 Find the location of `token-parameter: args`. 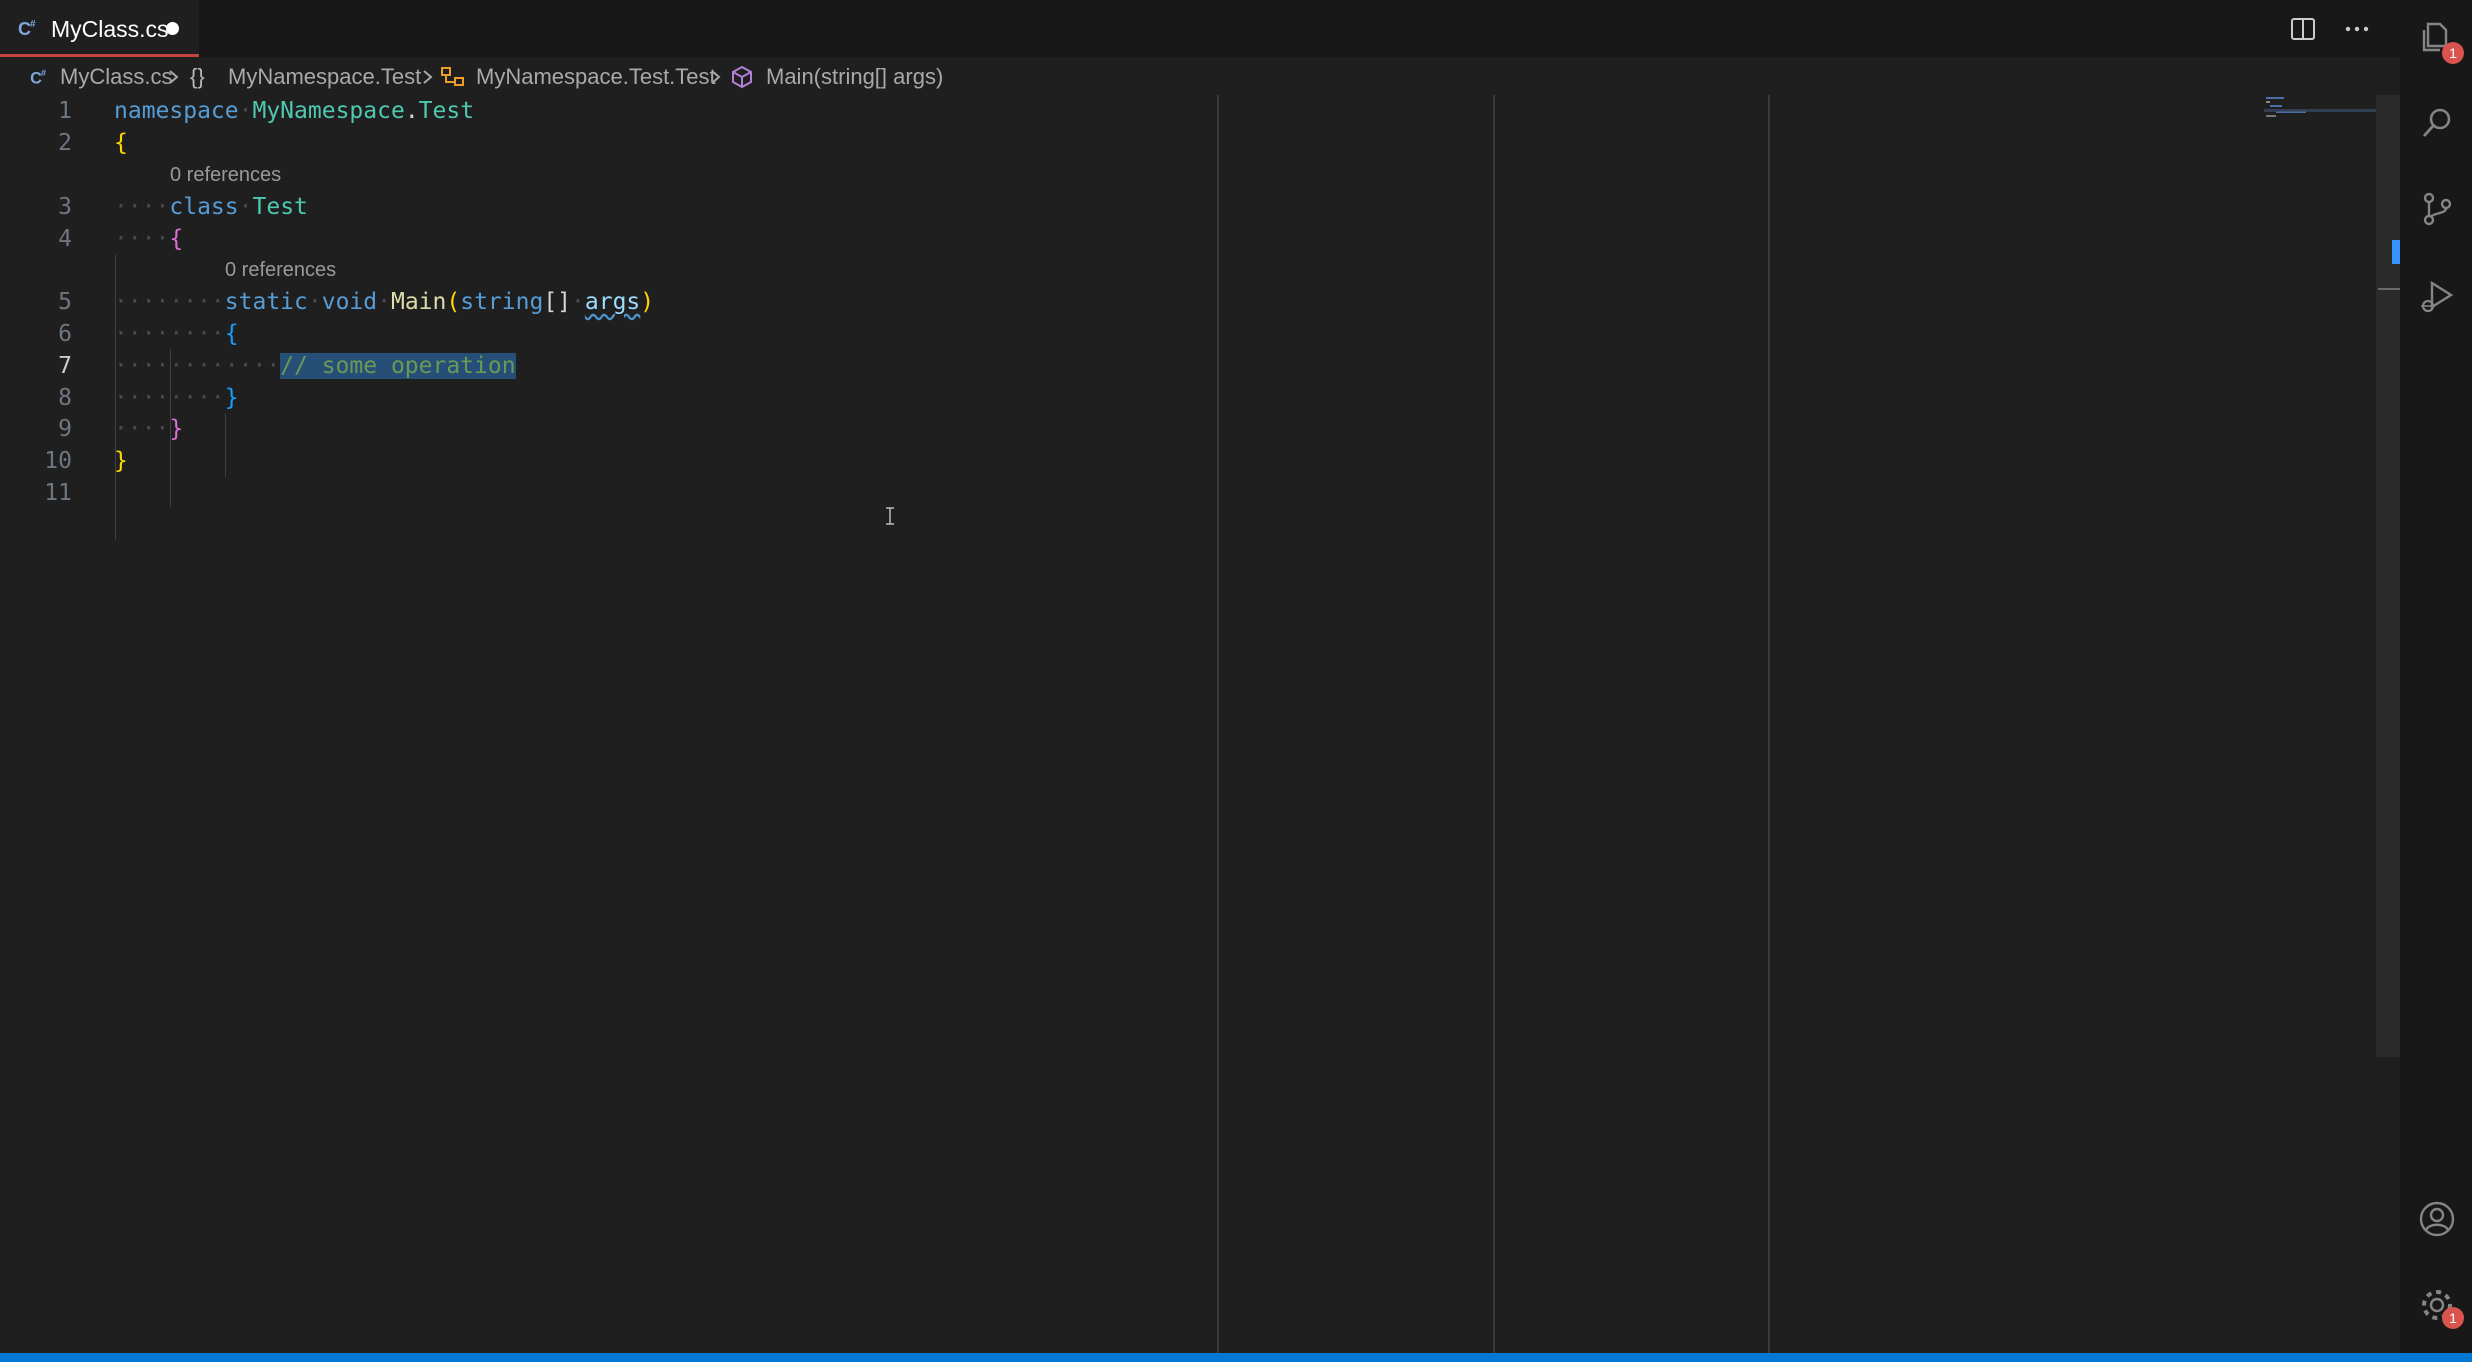

token-parameter: args is located at coordinates (612, 302).